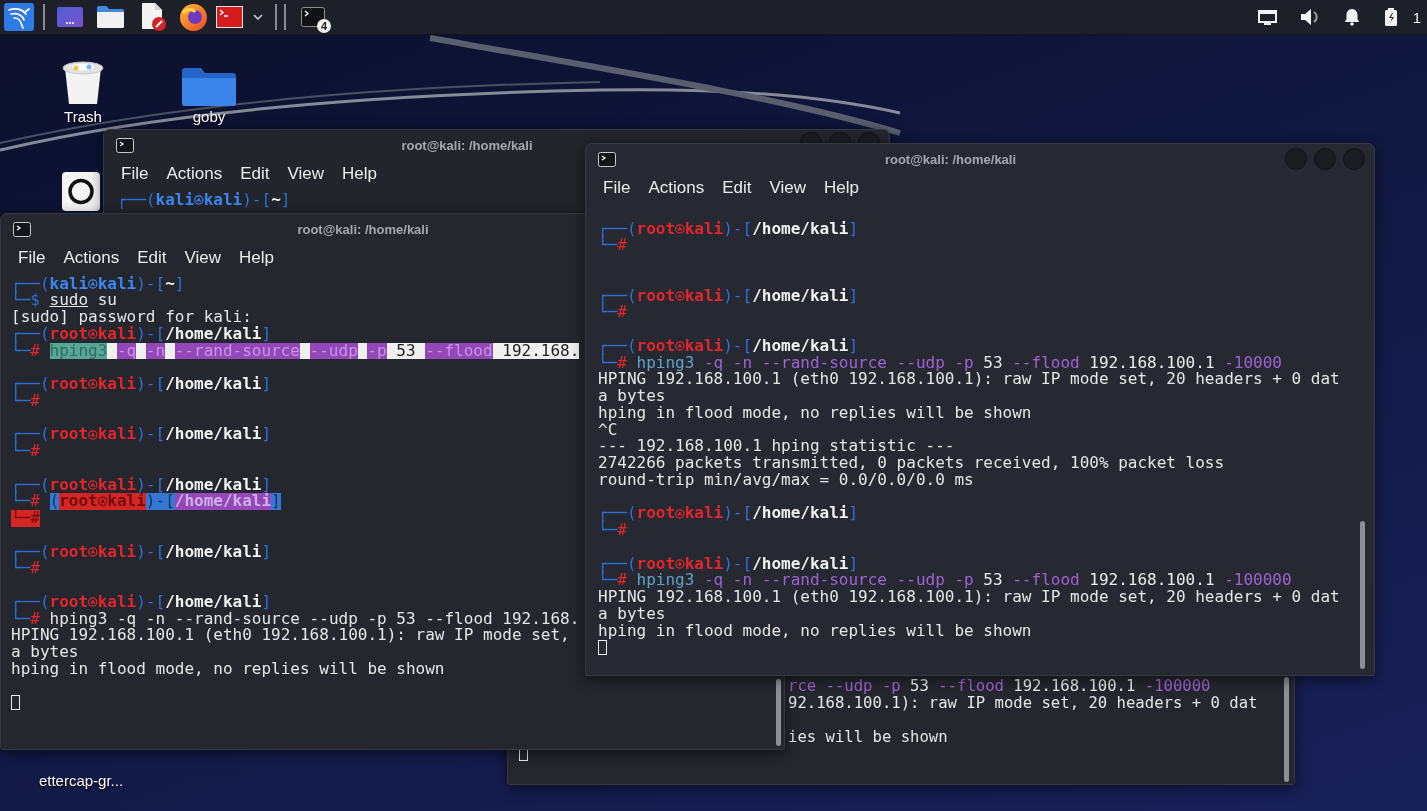 This screenshot has width=1427, height=811. Describe the element at coordinates (1267, 17) in the screenshot. I see `monitor-icon` at that location.